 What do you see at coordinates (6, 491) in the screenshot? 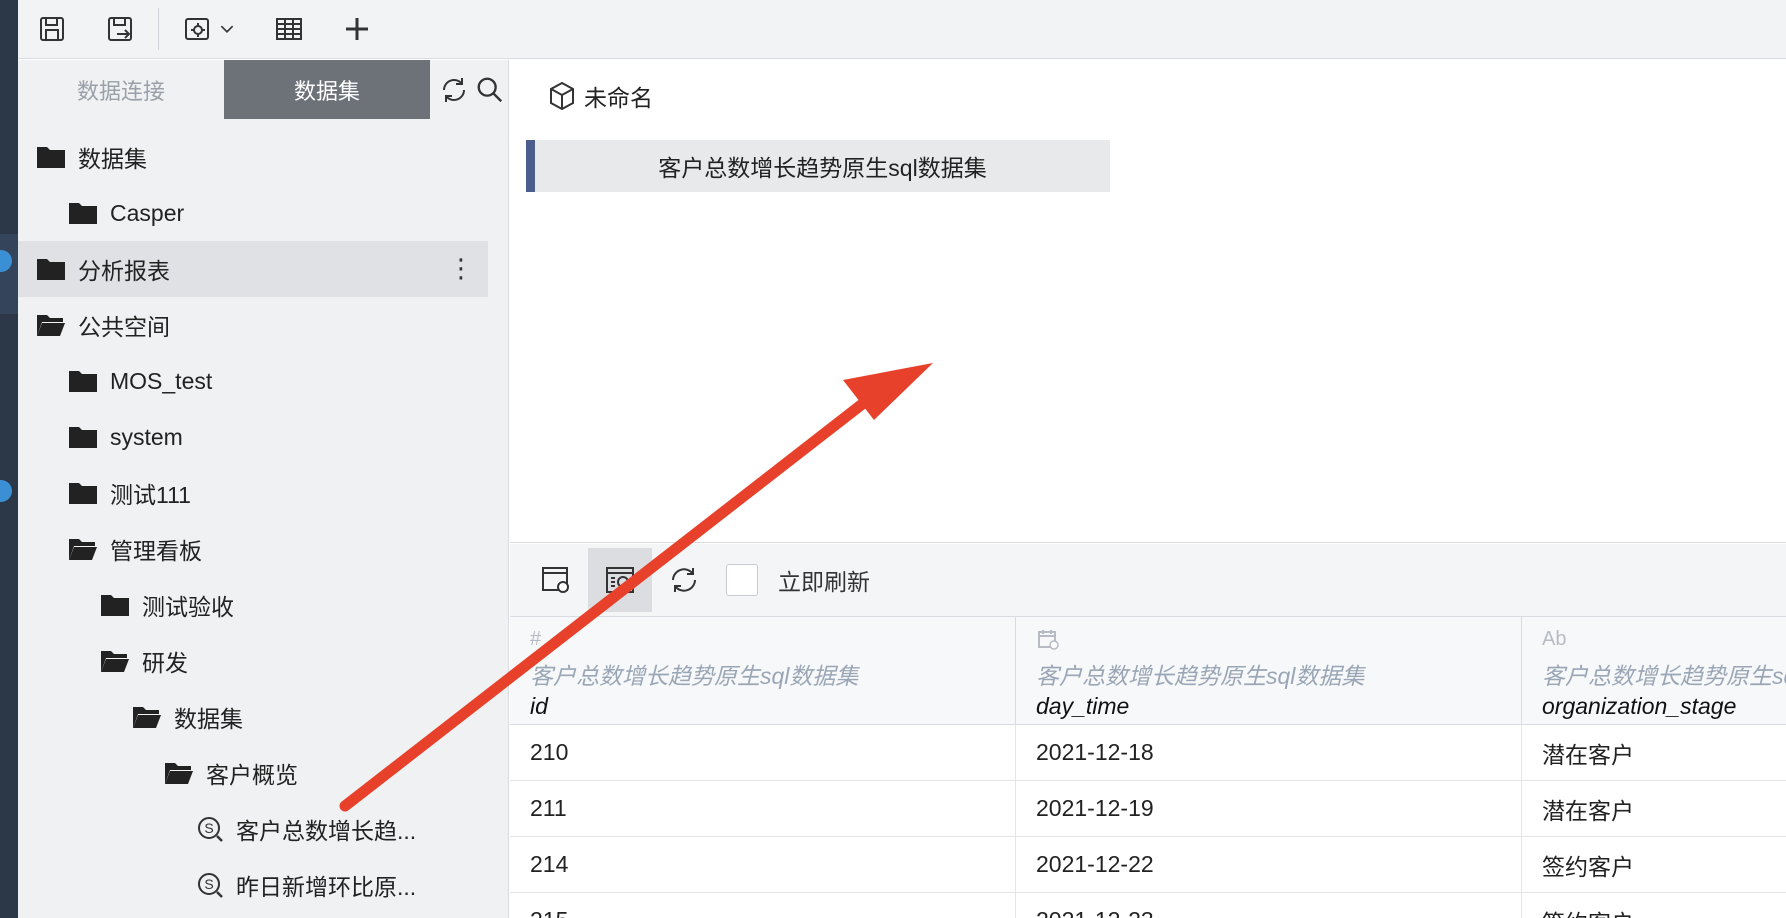
I see `nav-strip-badge` at bounding box center [6, 491].